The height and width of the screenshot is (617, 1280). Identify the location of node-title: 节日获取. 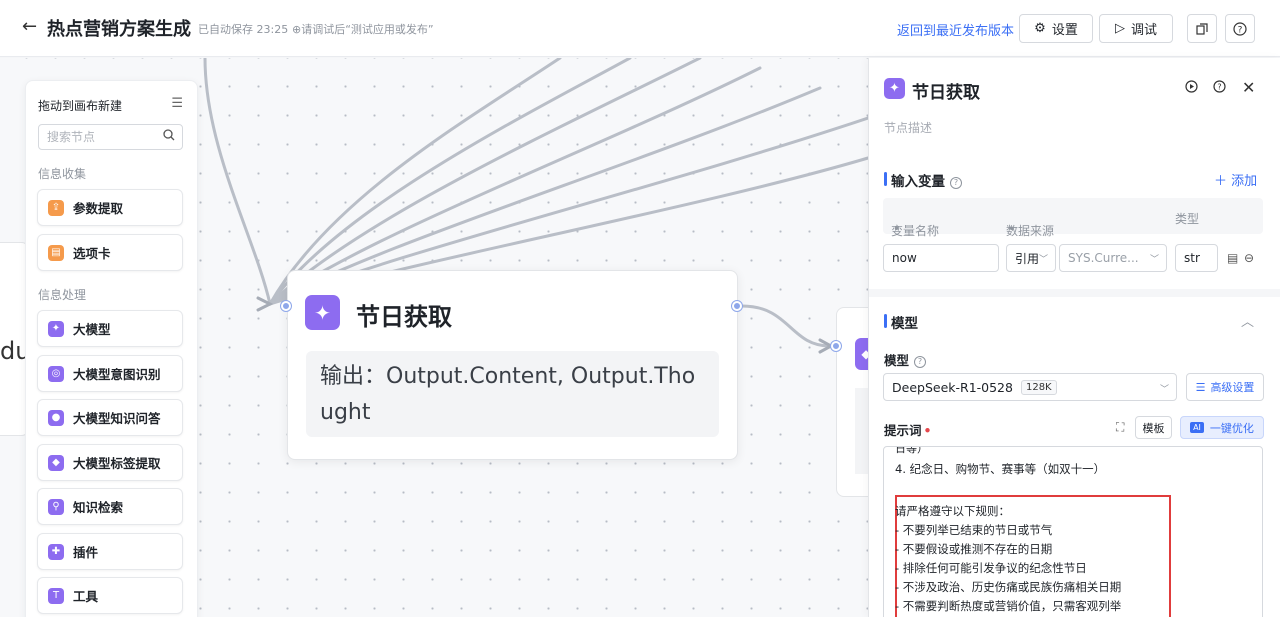
(404, 317).